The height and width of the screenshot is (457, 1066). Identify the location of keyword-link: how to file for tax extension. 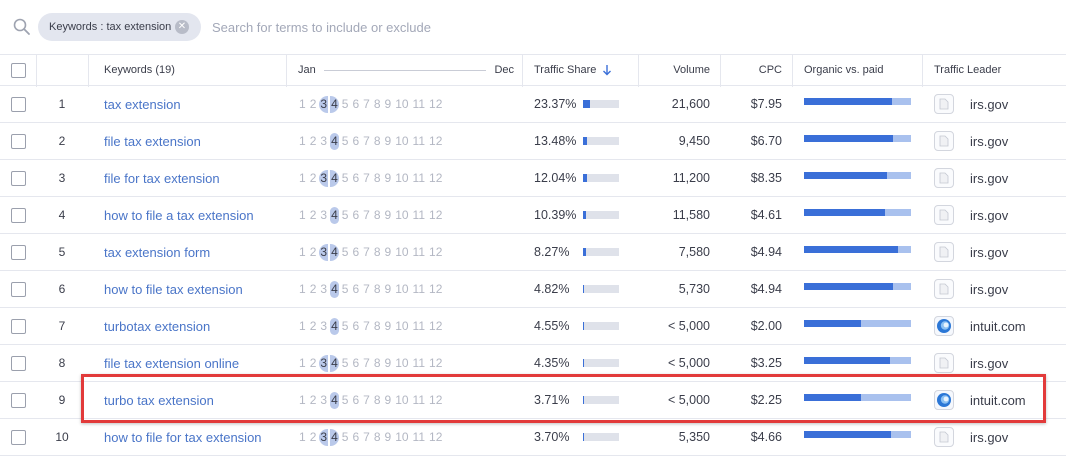
(196, 437).